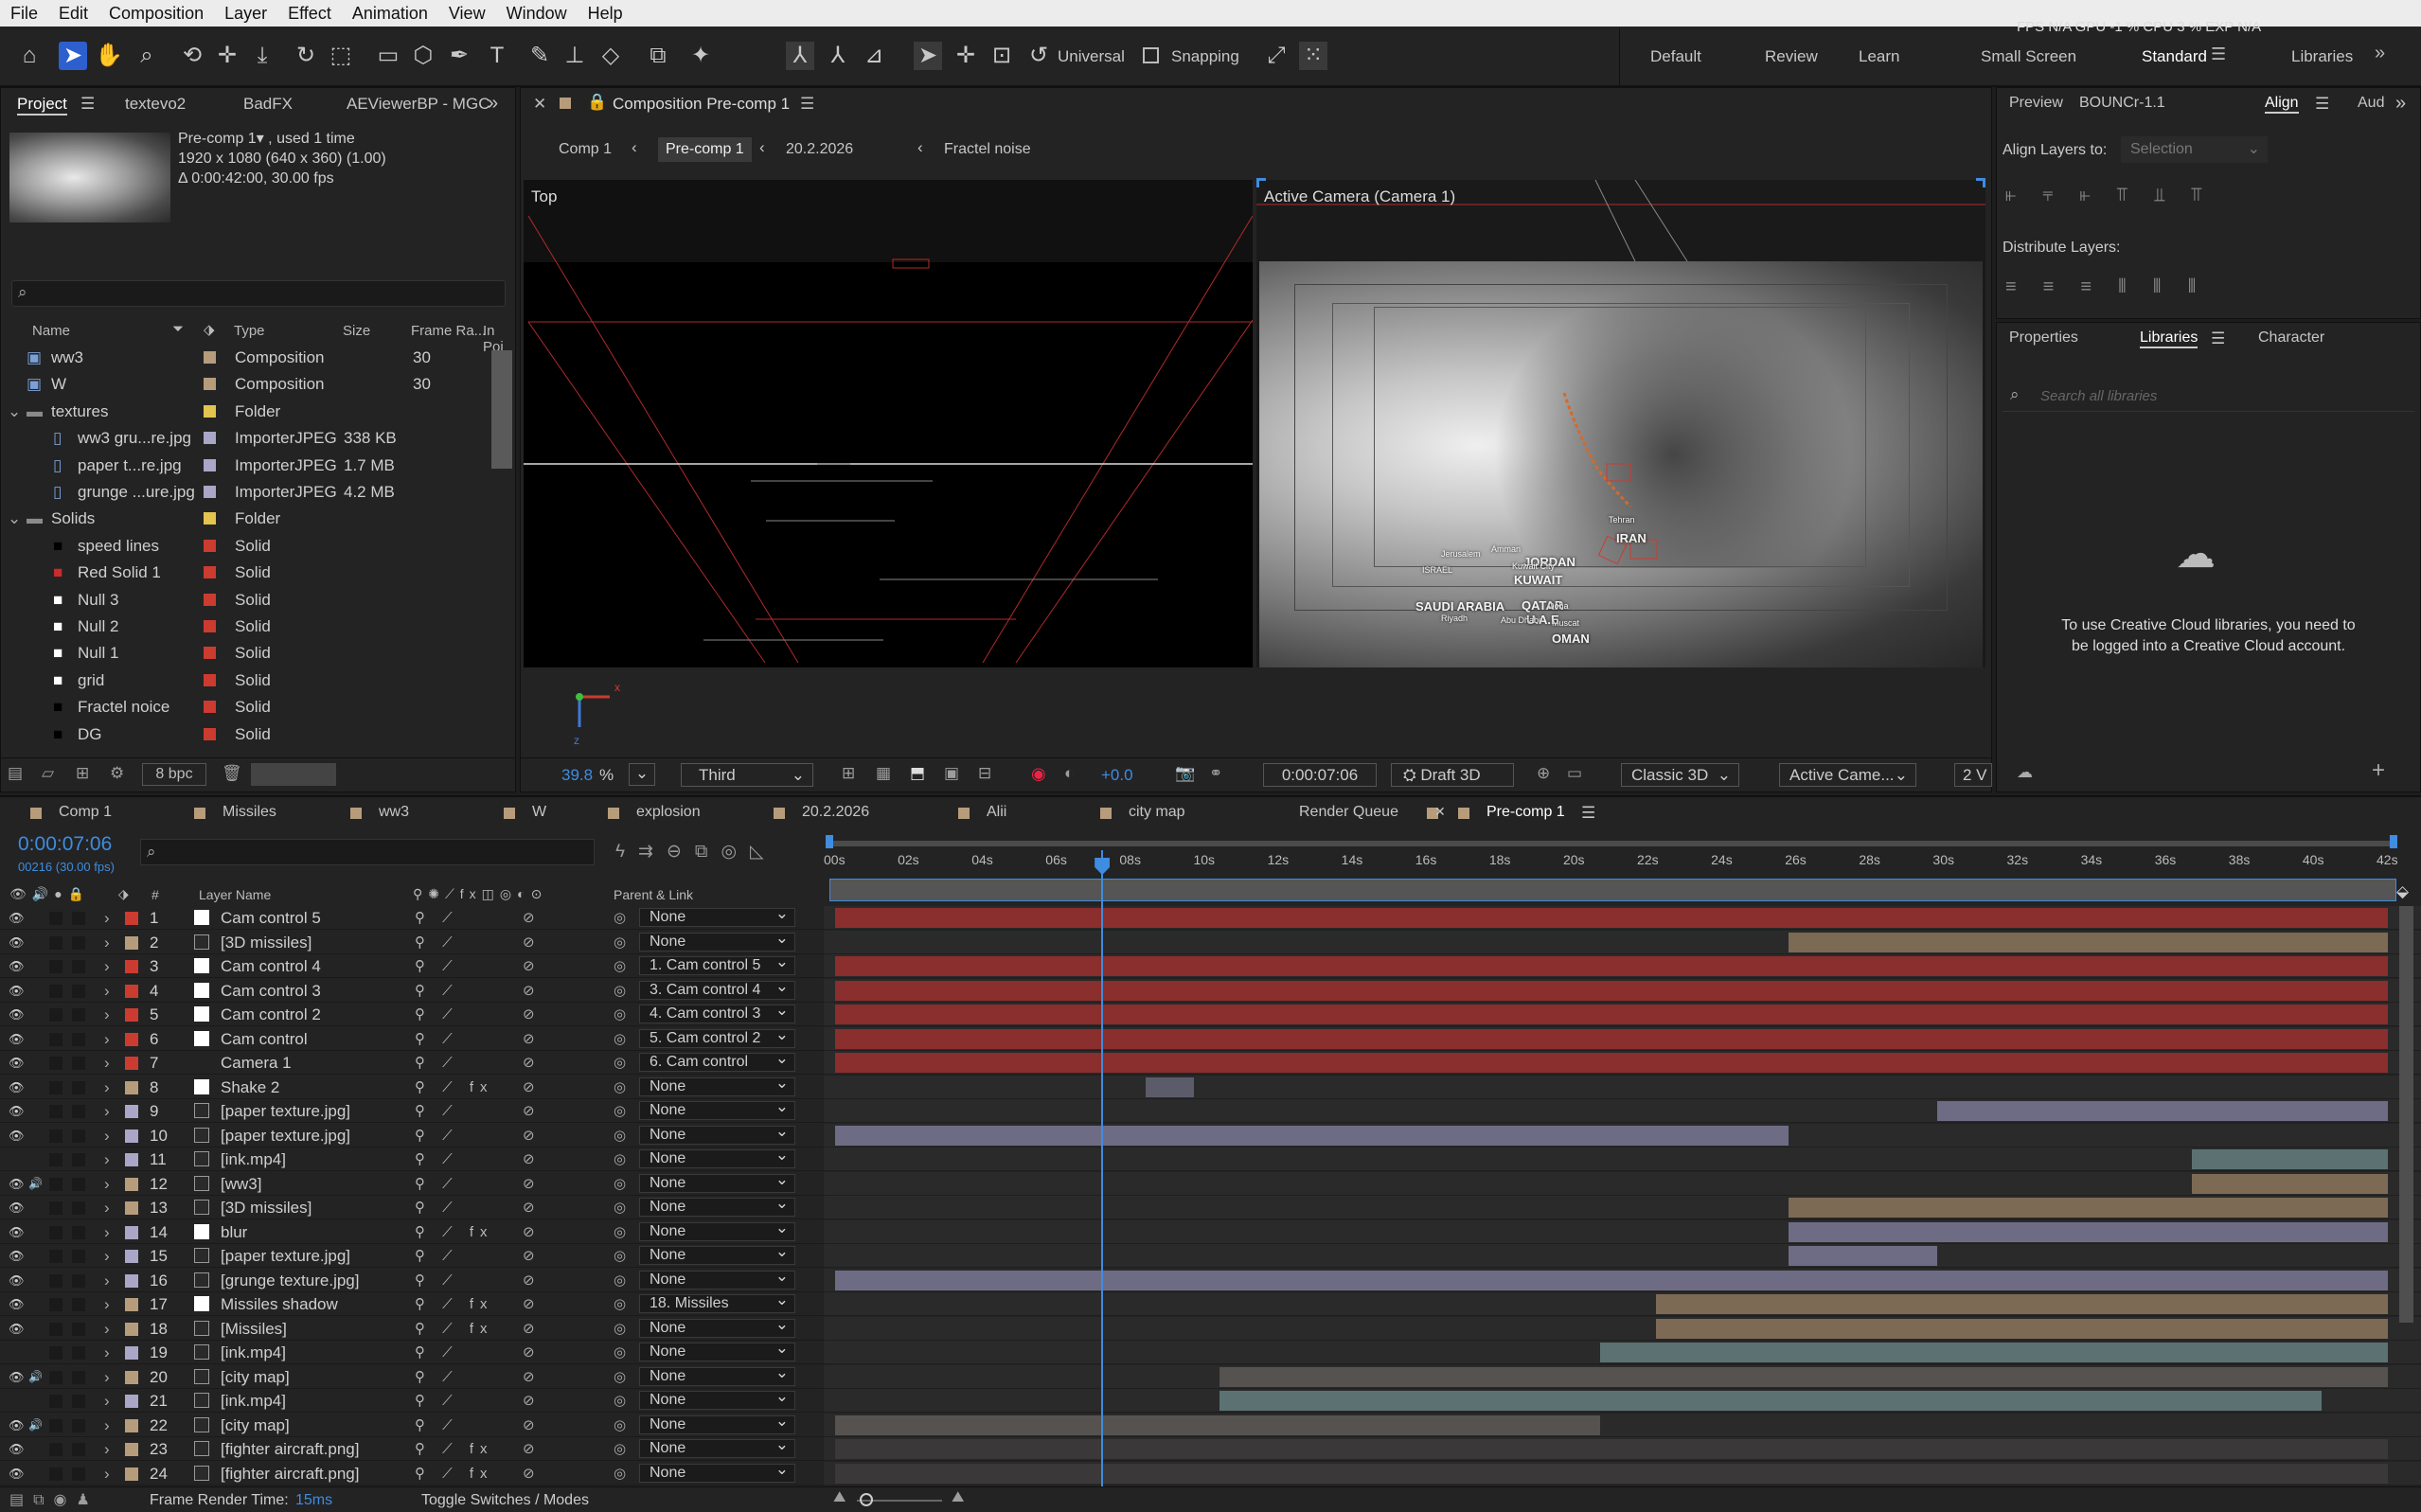  What do you see at coordinates (246, 492) in the screenshot?
I see `project-item: ▯ grunge ...ure.jpg ImporterJPEG 4.2 MB` at bounding box center [246, 492].